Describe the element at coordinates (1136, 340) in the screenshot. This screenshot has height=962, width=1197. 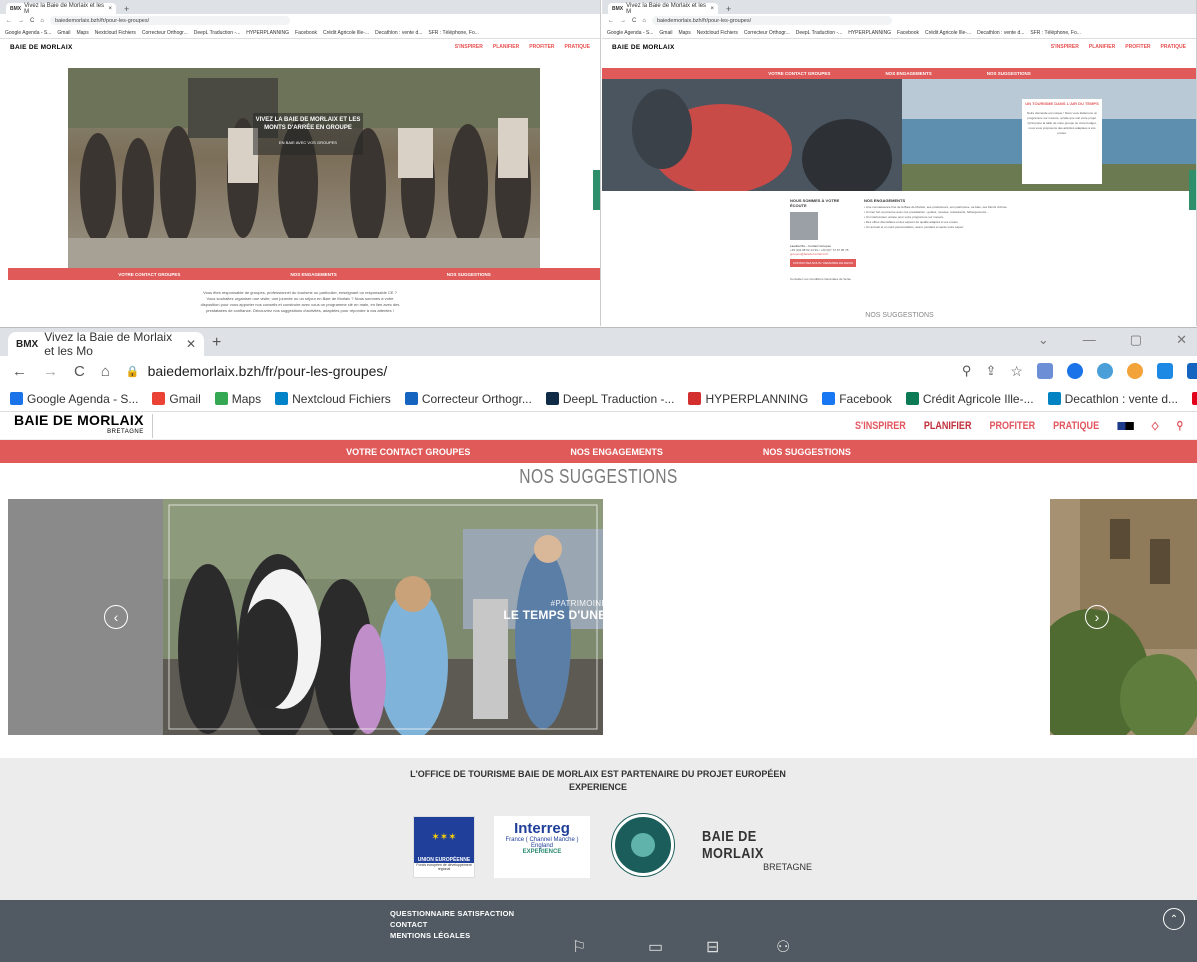
I see `maximize-icon: ▢` at that location.